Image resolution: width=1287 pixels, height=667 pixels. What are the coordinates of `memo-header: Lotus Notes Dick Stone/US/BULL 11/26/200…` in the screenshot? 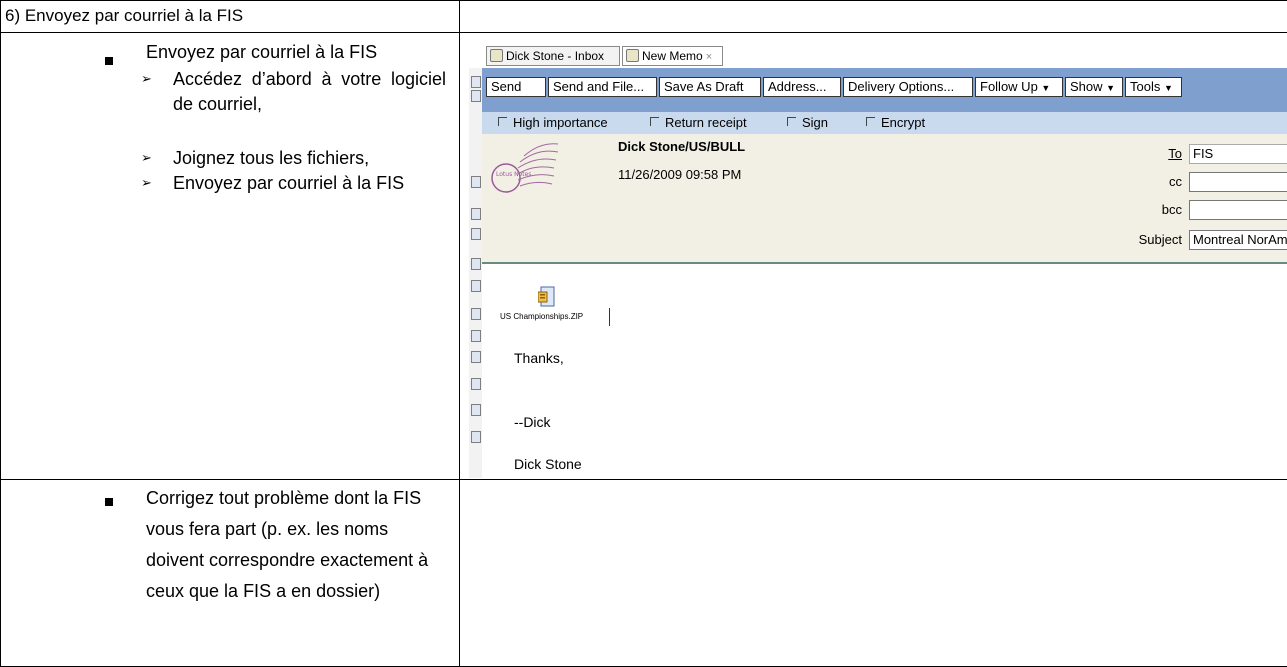 It's located at (884, 199).